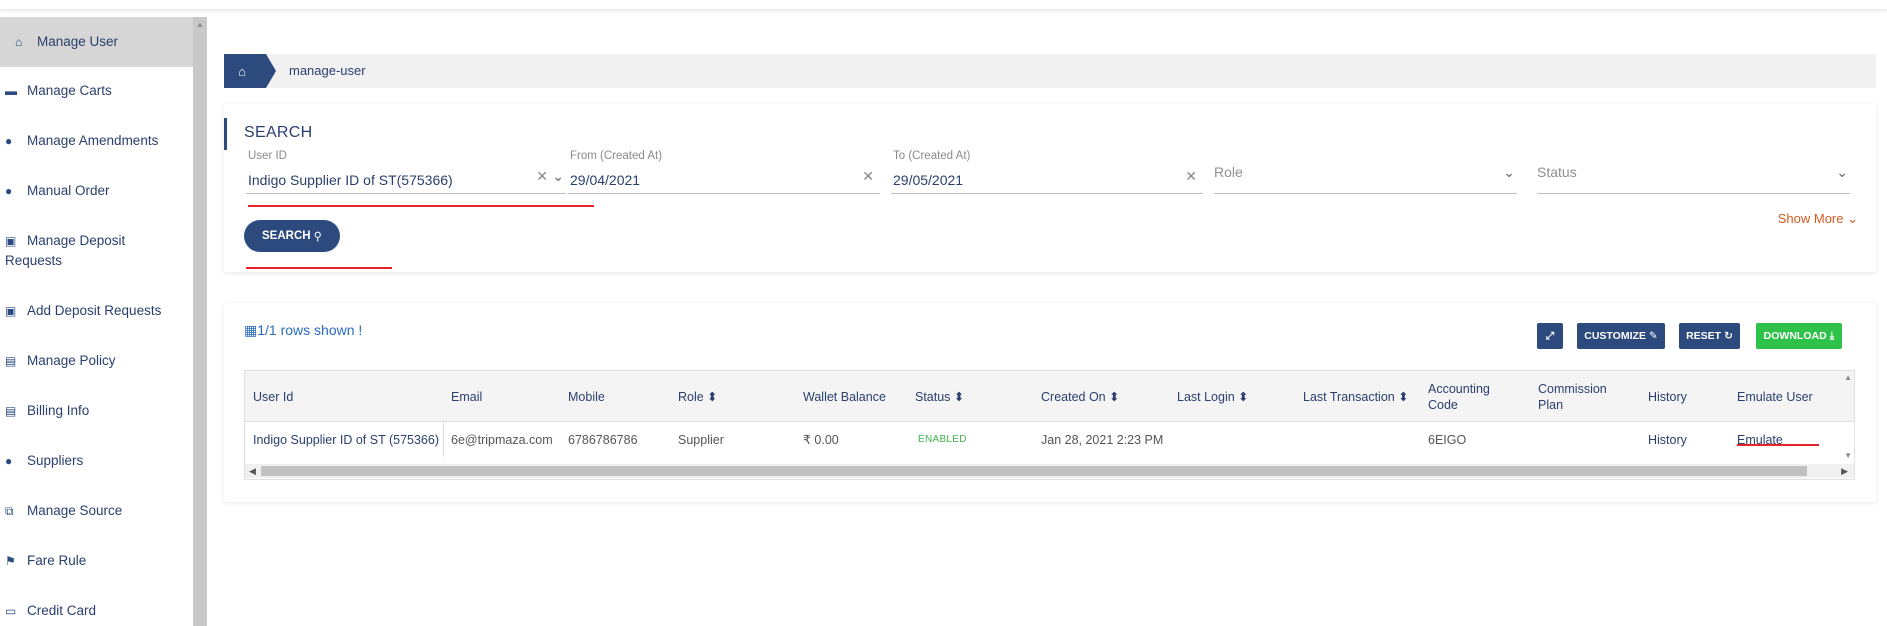 This screenshot has height=626, width=1887. What do you see at coordinates (303, 330) in the screenshot?
I see `rows-shown-text: ▦1/1 rows shown !` at bounding box center [303, 330].